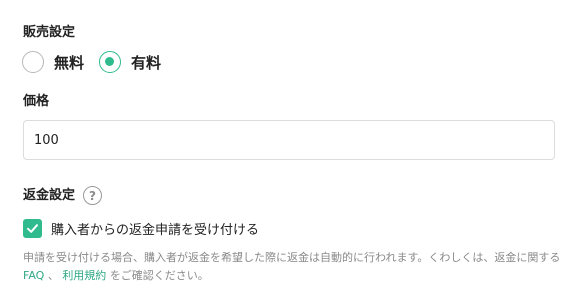 The image size is (579, 302). I want to click on sales-settings-title: 販売設定, so click(49, 32).